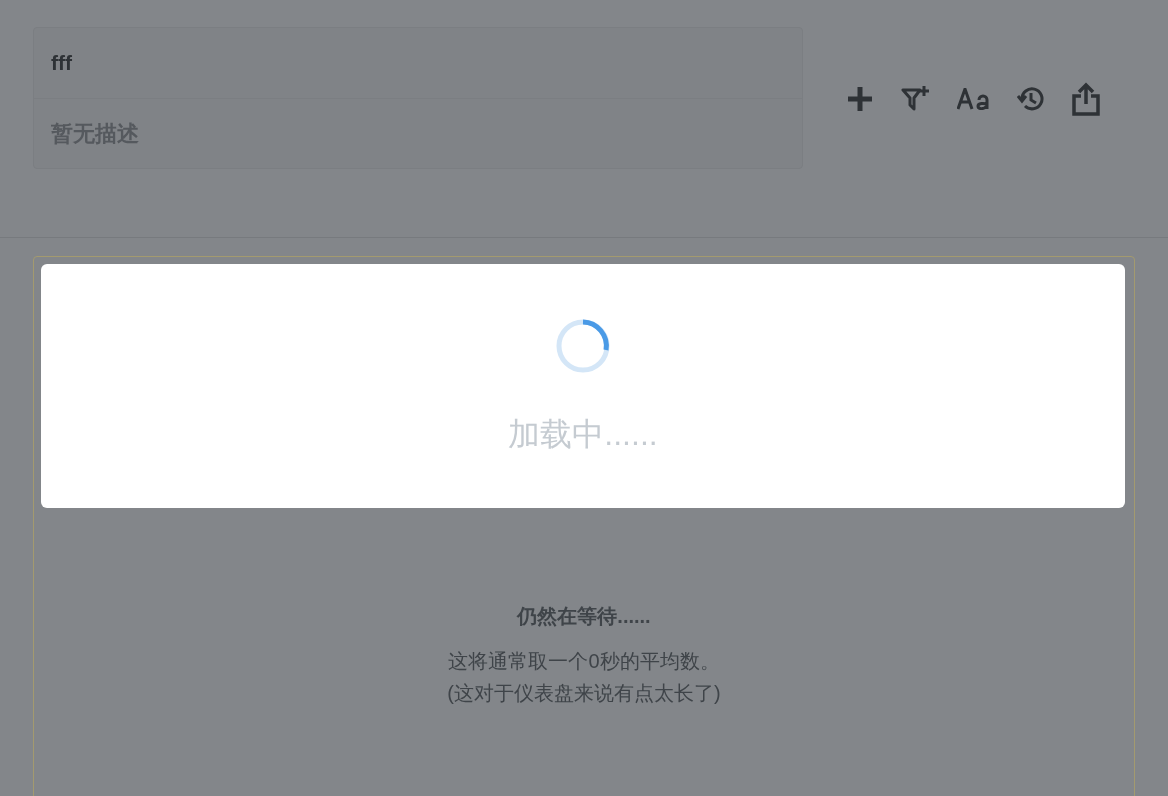 This screenshot has height=796, width=1168. What do you see at coordinates (860, 99) in the screenshot?
I see `add-icon` at bounding box center [860, 99].